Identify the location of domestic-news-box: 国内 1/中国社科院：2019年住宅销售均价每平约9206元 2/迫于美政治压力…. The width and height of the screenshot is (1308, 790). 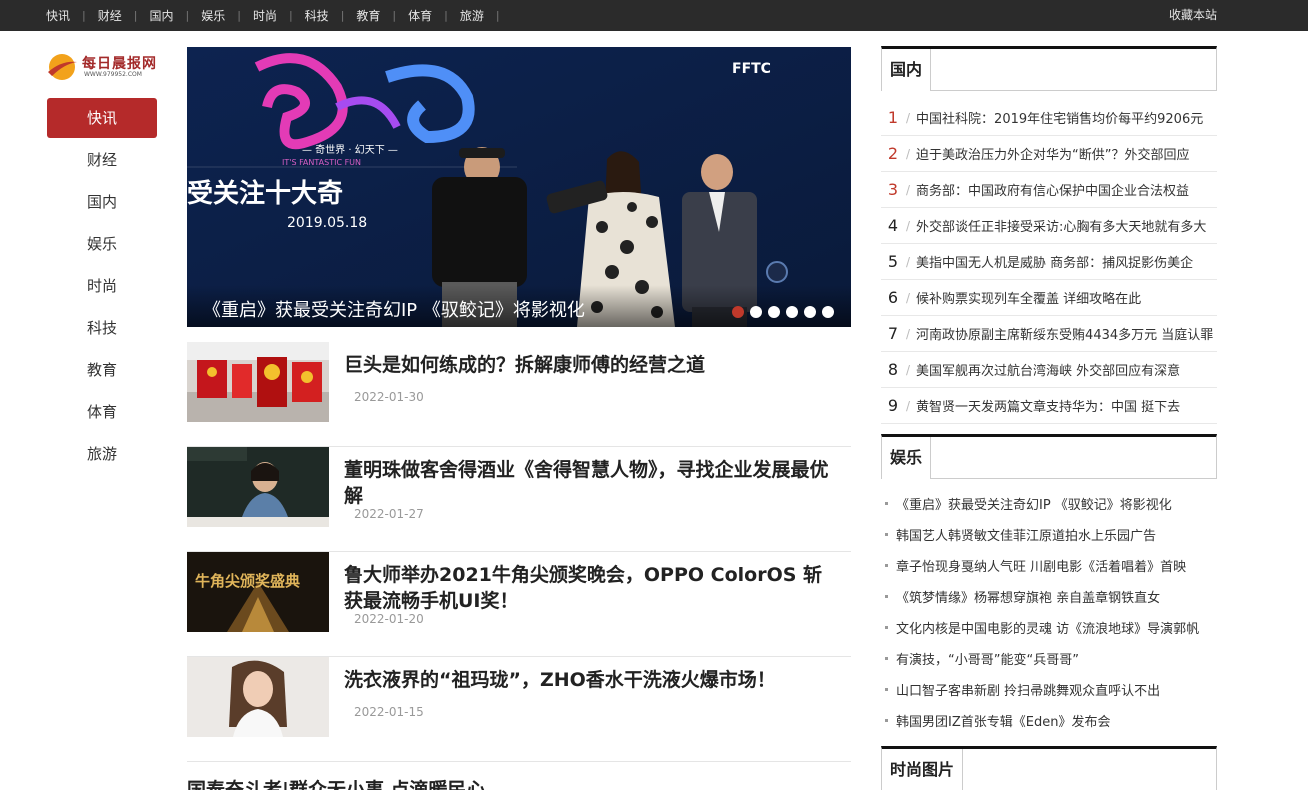
(1049, 235).